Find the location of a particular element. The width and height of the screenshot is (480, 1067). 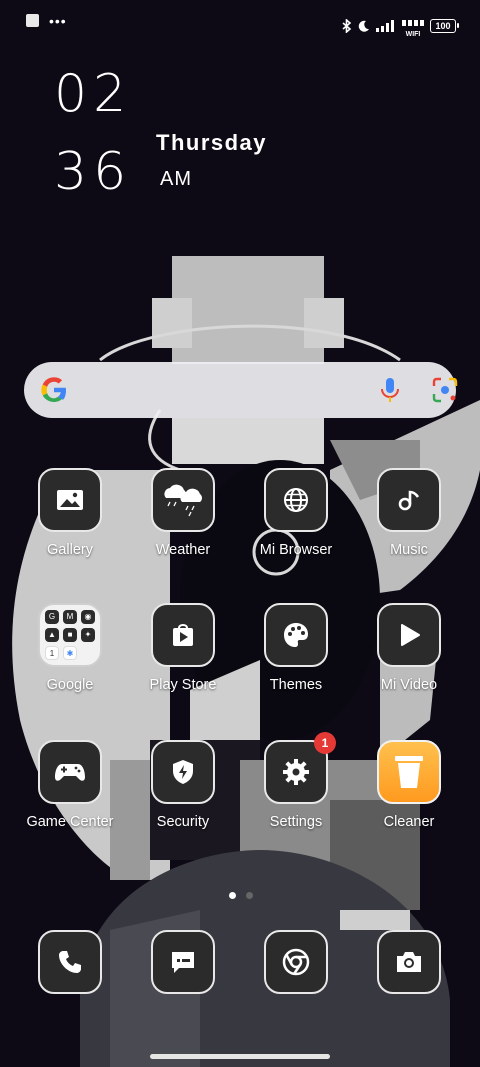

app-security: Security is located at coordinates (183, 785).